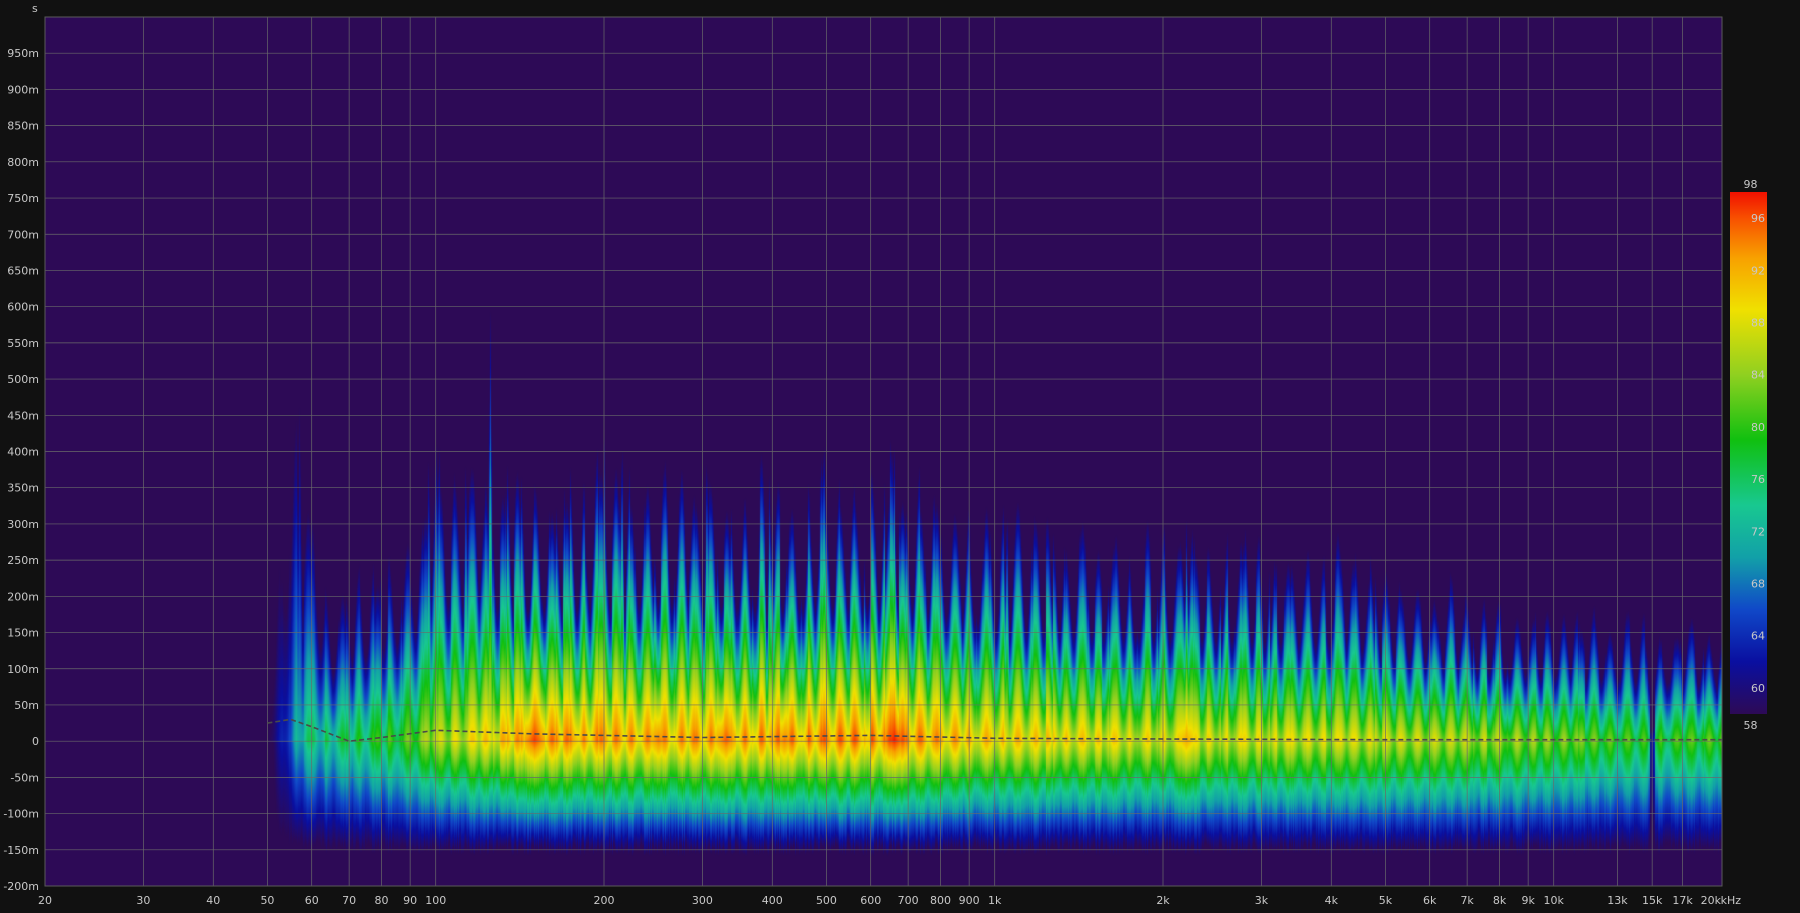  Describe the element at coordinates (940, 900) in the screenshot. I see `x-tick-label: 800` at that location.